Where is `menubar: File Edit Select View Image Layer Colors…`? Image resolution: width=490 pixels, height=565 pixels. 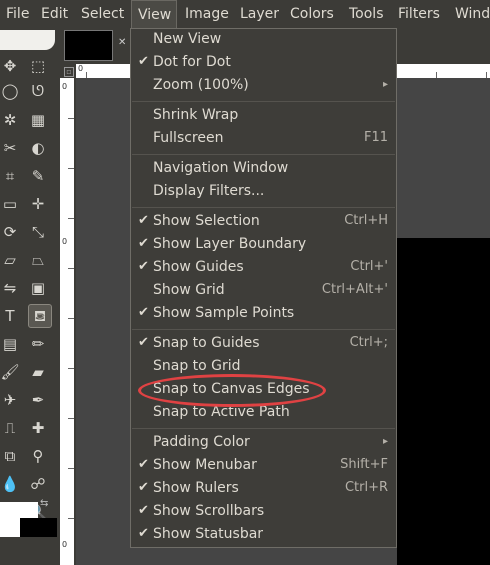 menubar: File Edit Select View Image Layer Colors… is located at coordinates (245, 14).